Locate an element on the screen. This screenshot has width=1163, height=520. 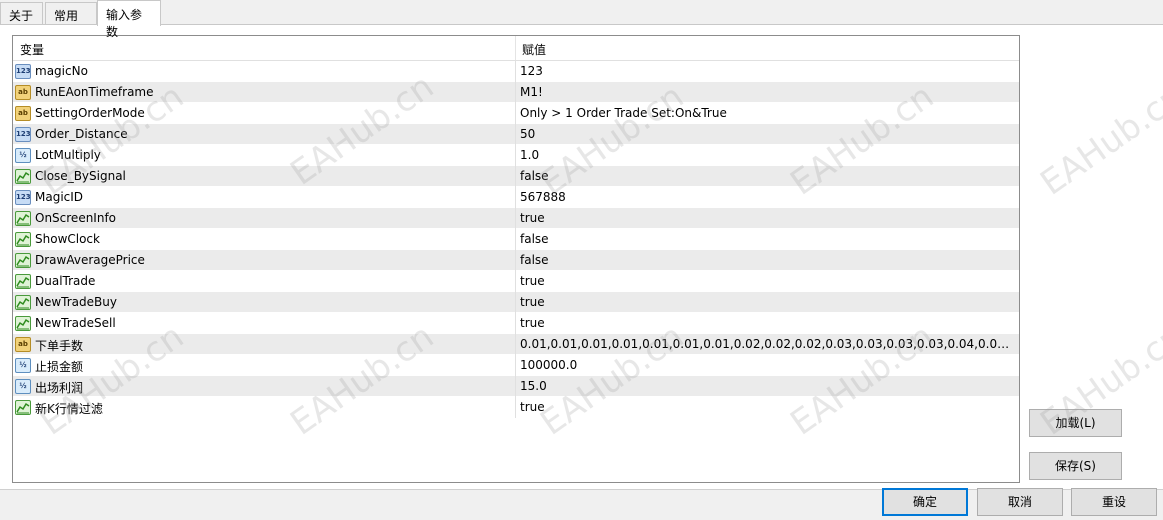
tab-common: 常用 is located at coordinates (71, 13).